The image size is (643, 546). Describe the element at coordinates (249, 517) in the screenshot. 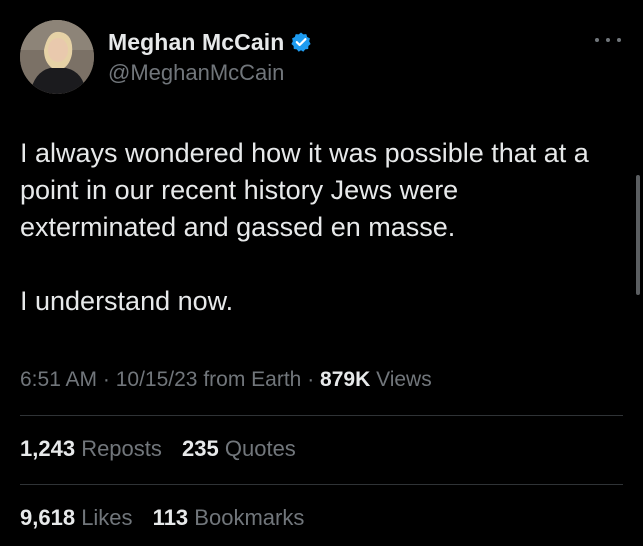

I see `bookmarks-label: Bookmarks` at that location.